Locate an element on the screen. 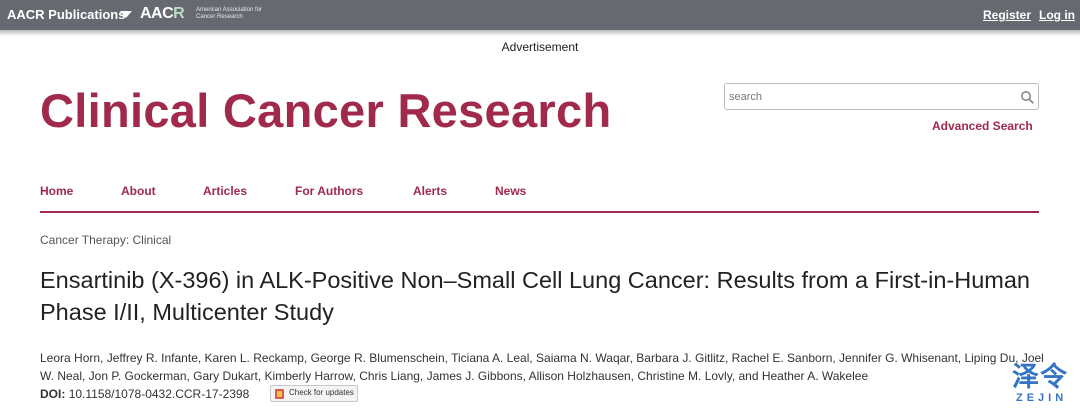 The image size is (1080, 413). check-for-updates-label: Check for updates is located at coordinates (321, 392).